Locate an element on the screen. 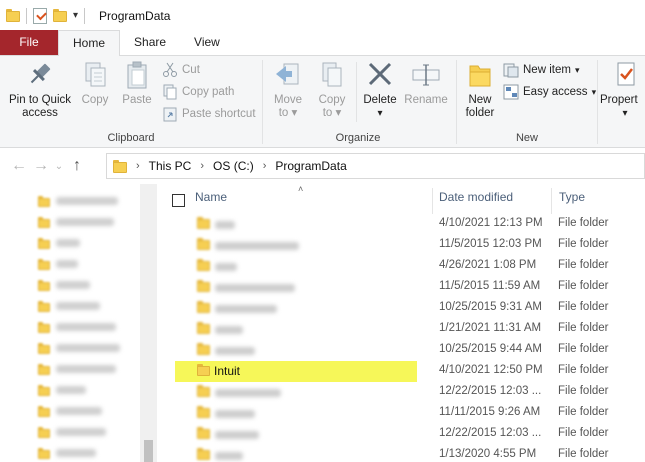 This screenshot has width=645, height=462. clipboard-group-label: Clipboard is located at coordinates (131, 138).